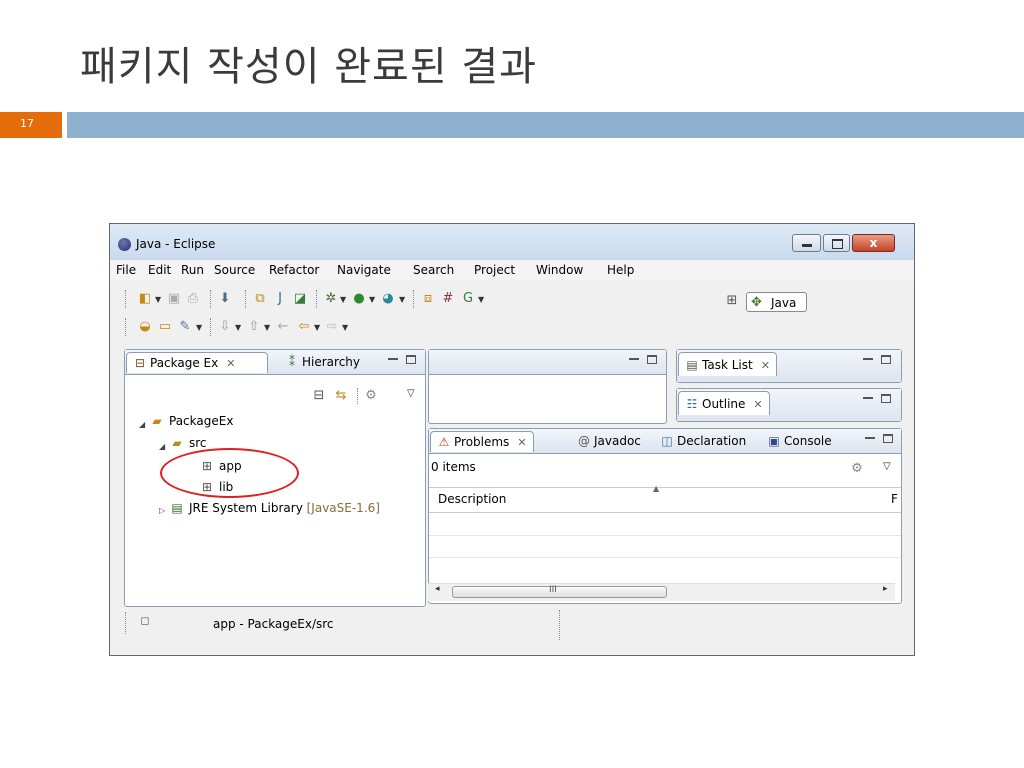 The width and height of the screenshot is (1024, 768). What do you see at coordinates (165, 327) in the screenshot?
I see `open-folder-icon: ▭` at bounding box center [165, 327].